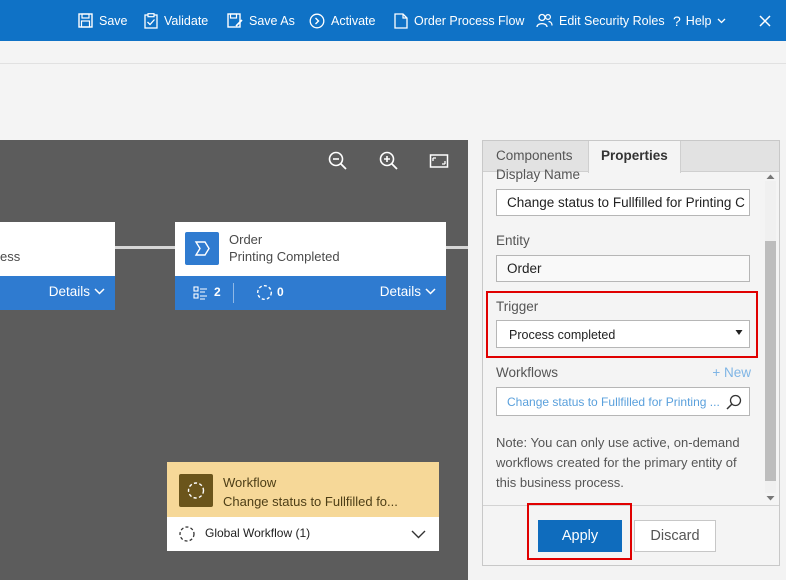 The width and height of the screenshot is (786, 580). What do you see at coordinates (187, 534) in the screenshot?
I see `global-workflow-icon` at bounding box center [187, 534].